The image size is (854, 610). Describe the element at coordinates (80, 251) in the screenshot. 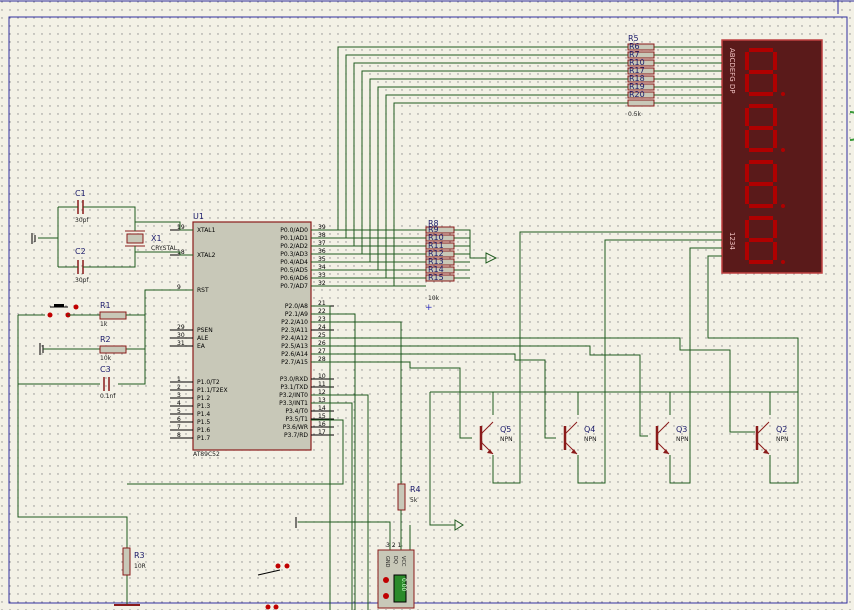

I see `c2-ref: C2` at that location.